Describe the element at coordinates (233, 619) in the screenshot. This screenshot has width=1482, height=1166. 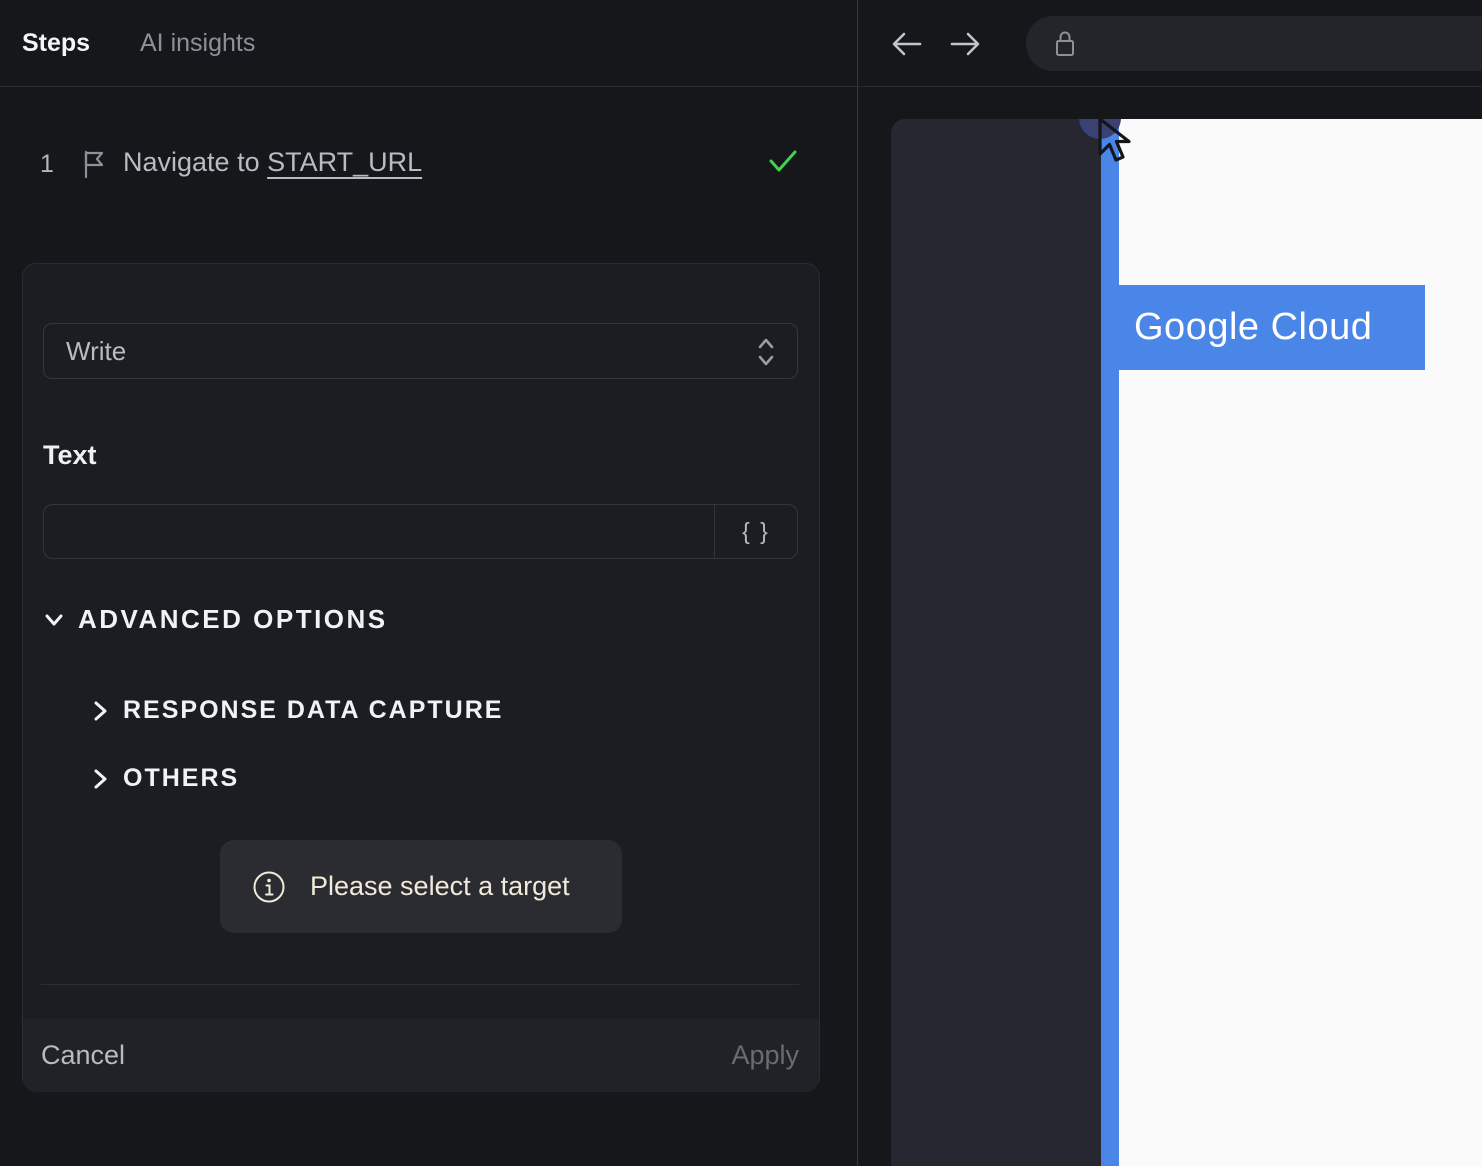
I see `advanced-options-label: ADVANCED OPTIONS` at that location.